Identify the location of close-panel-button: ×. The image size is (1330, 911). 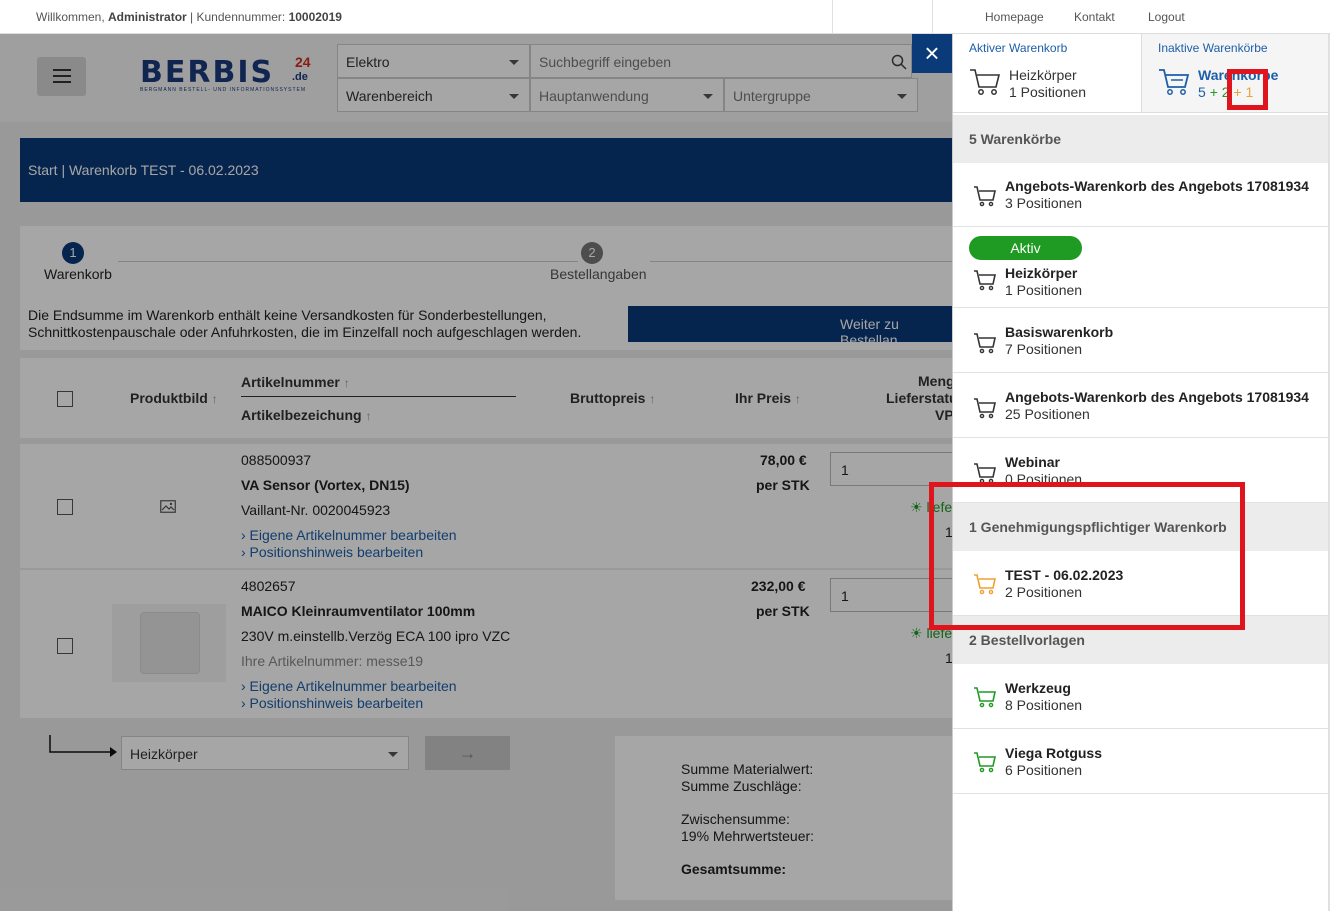
(932, 53).